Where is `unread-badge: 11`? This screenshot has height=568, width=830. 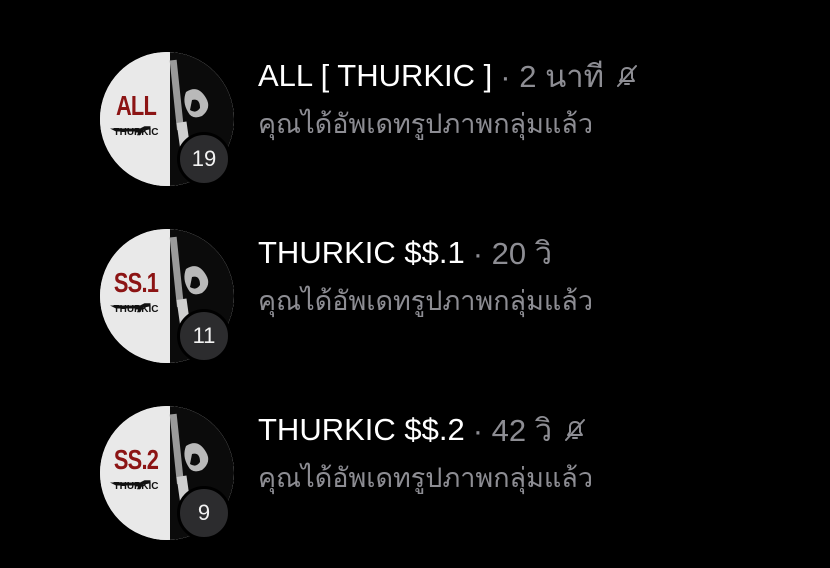 unread-badge: 11 is located at coordinates (204, 336).